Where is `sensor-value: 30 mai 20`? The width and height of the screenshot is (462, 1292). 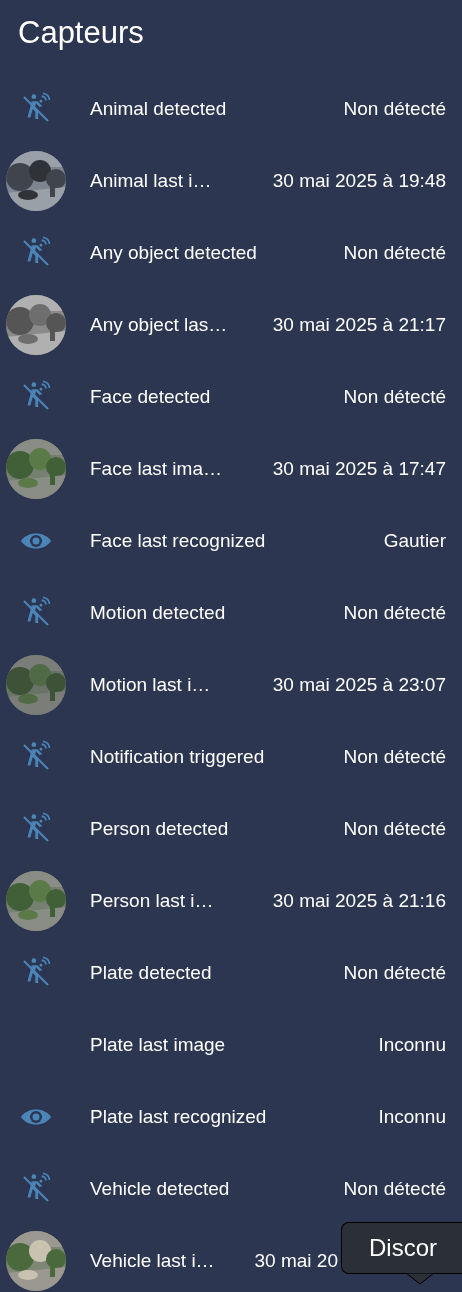
sensor-value: 30 mai 20 is located at coordinates (296, 1260).